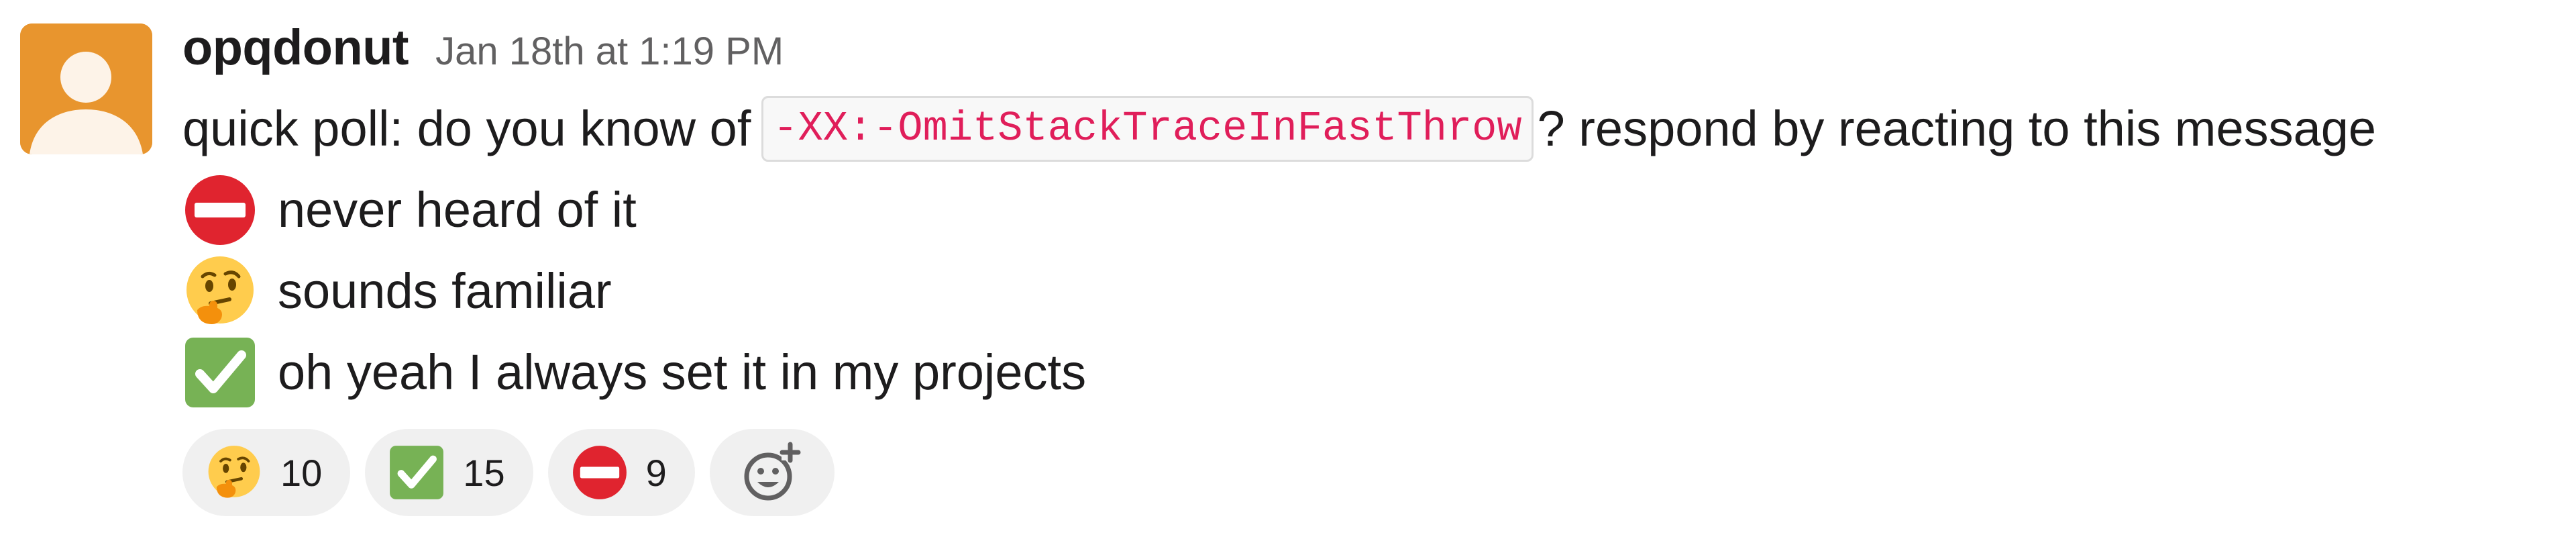  Describe the element at coordinates (1957, 128) in the screenshot. I see `message-text: ? respond by reacting to this message` at that location.